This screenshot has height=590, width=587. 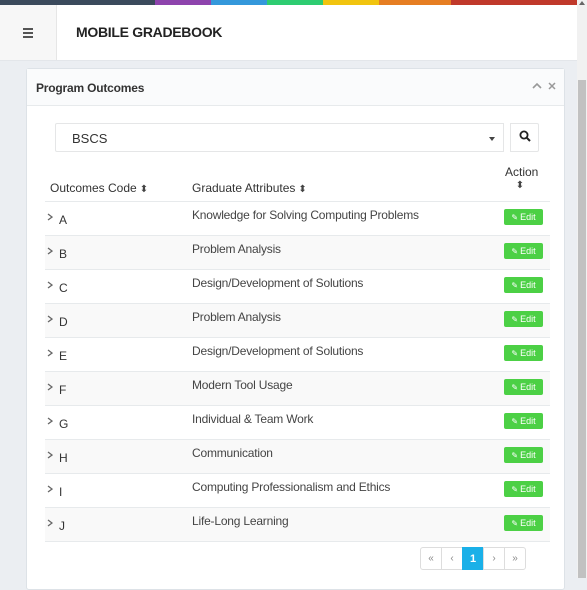 What do you see at coordinates (278, 351) in the screenshot?
I see `row-graduate-attribute: Design/Development of Solutions` at bounding box center [278, 351].